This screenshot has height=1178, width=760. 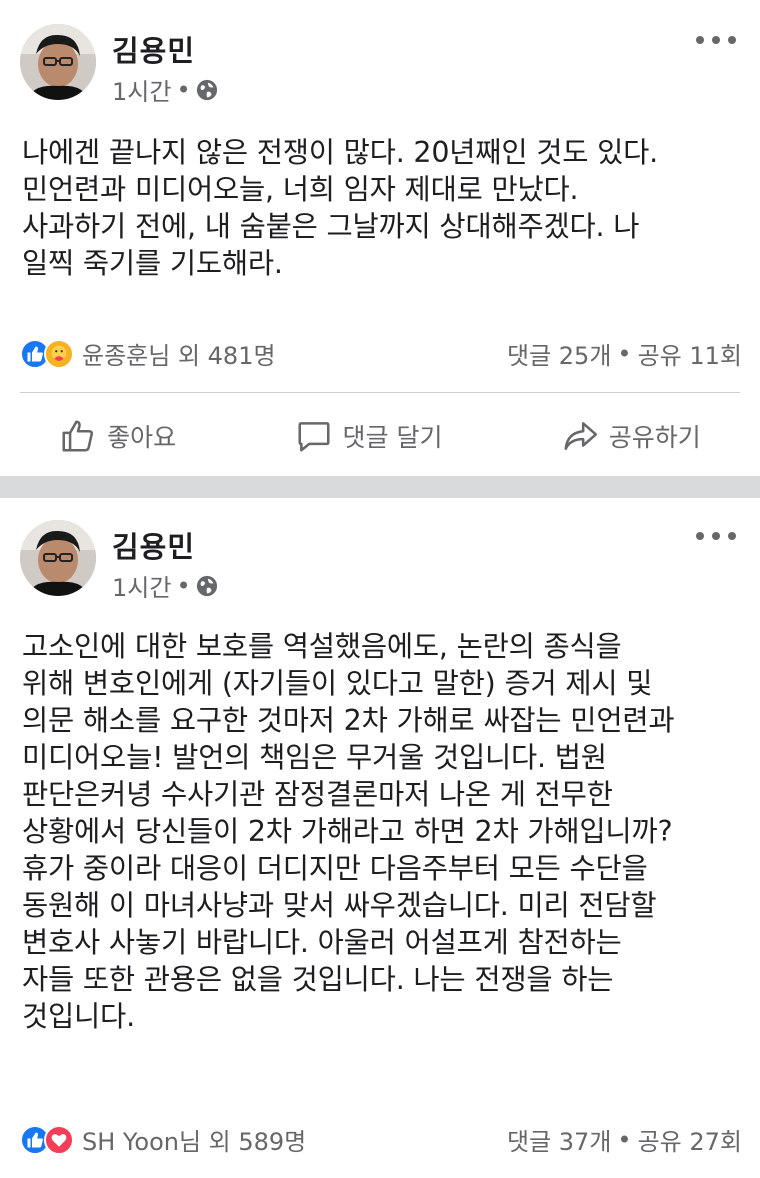 I want to click on reaction-summary: 윤종훈님 외 481명, so click(x=148, y=353).